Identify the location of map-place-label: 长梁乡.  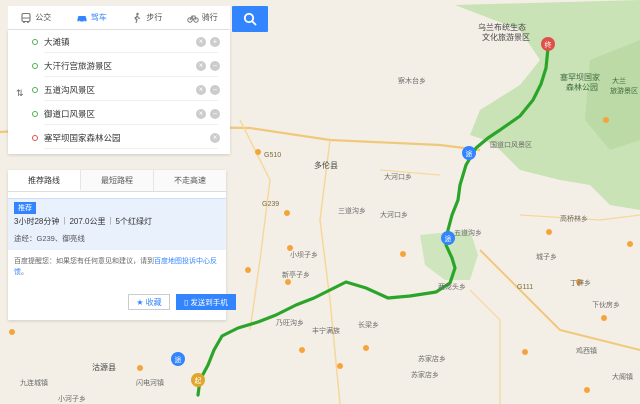
(368, 325).